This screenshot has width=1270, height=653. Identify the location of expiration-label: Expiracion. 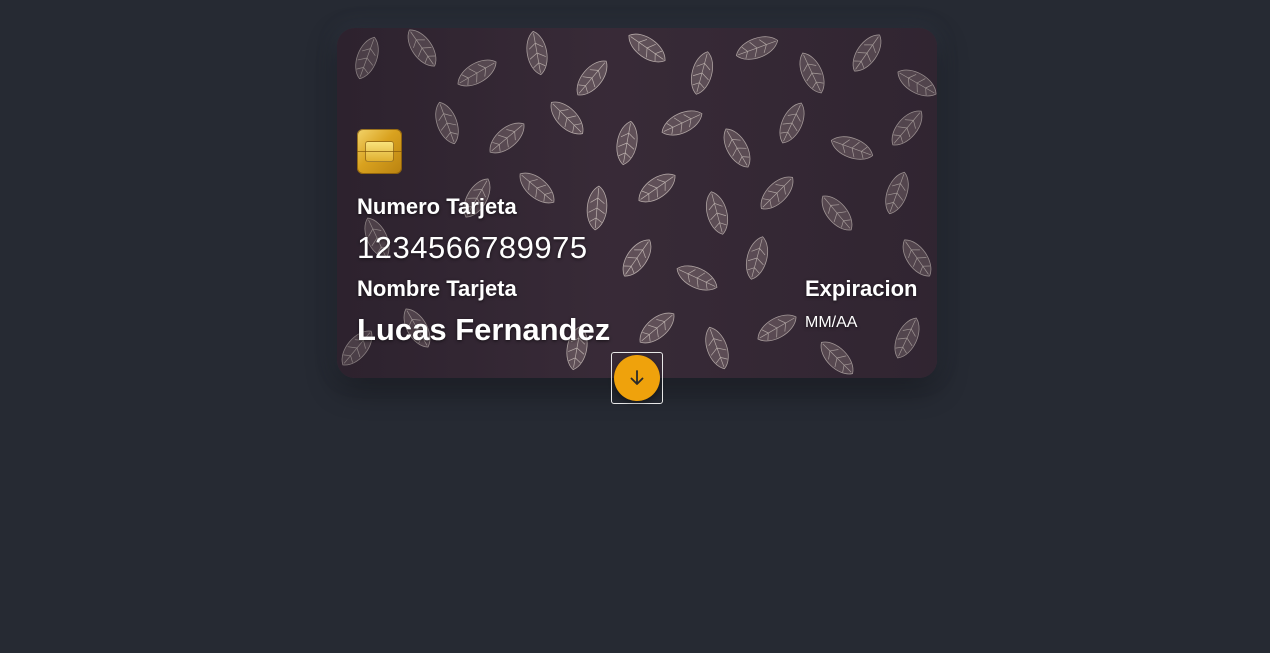
(861, 288).